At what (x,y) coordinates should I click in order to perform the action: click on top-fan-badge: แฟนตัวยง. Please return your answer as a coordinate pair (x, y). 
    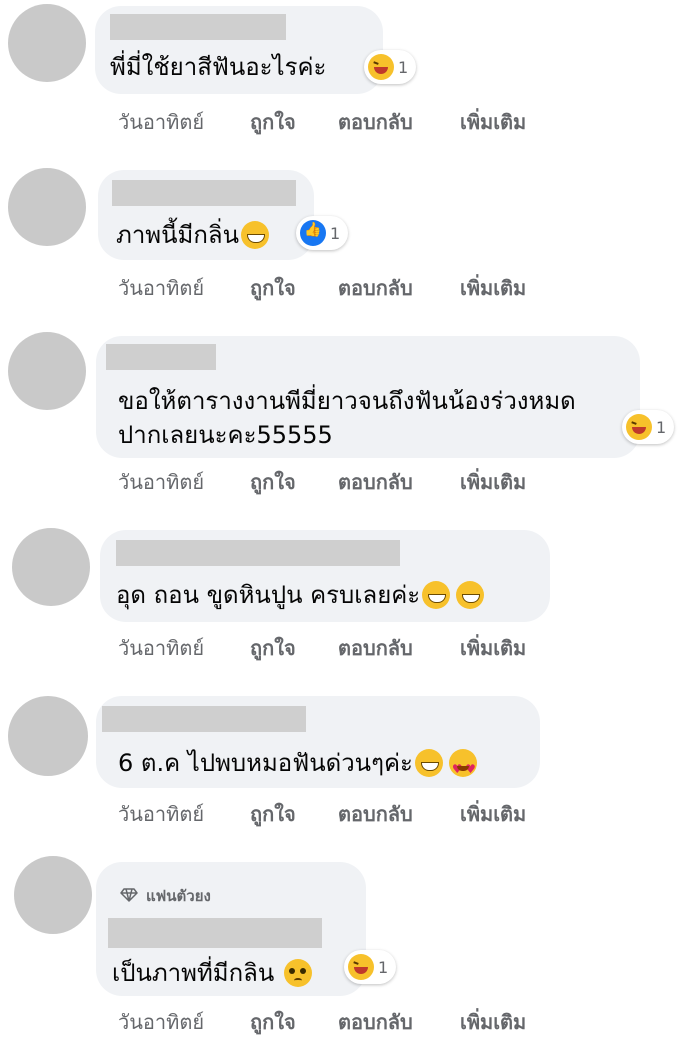
    Looking at the image, I should click on (165, 896).